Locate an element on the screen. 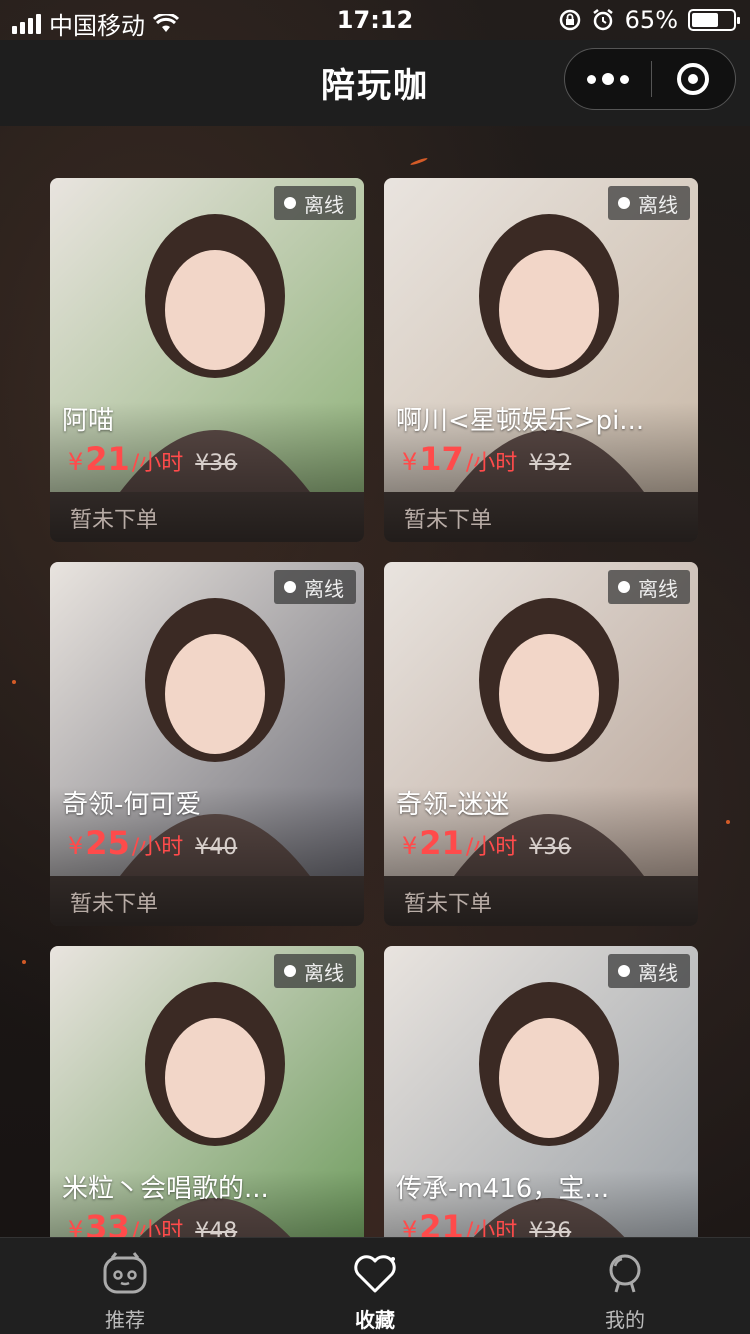  face-icon is located at coordinates (125, 1273).